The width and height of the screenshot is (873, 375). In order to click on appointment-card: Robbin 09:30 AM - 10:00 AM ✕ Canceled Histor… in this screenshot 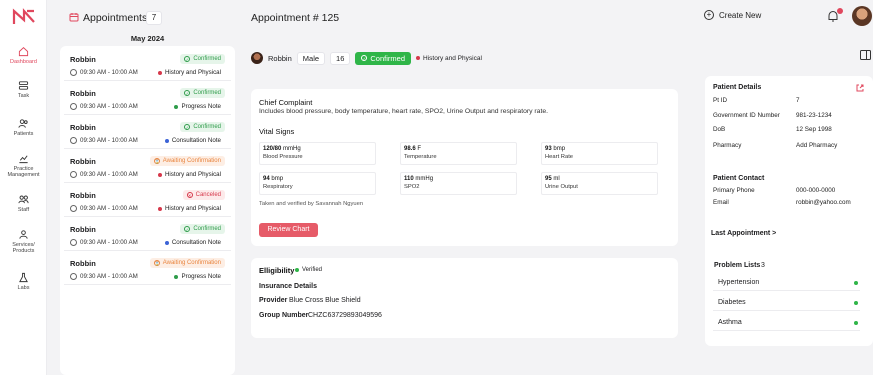, I will do `click(147, 202)`.